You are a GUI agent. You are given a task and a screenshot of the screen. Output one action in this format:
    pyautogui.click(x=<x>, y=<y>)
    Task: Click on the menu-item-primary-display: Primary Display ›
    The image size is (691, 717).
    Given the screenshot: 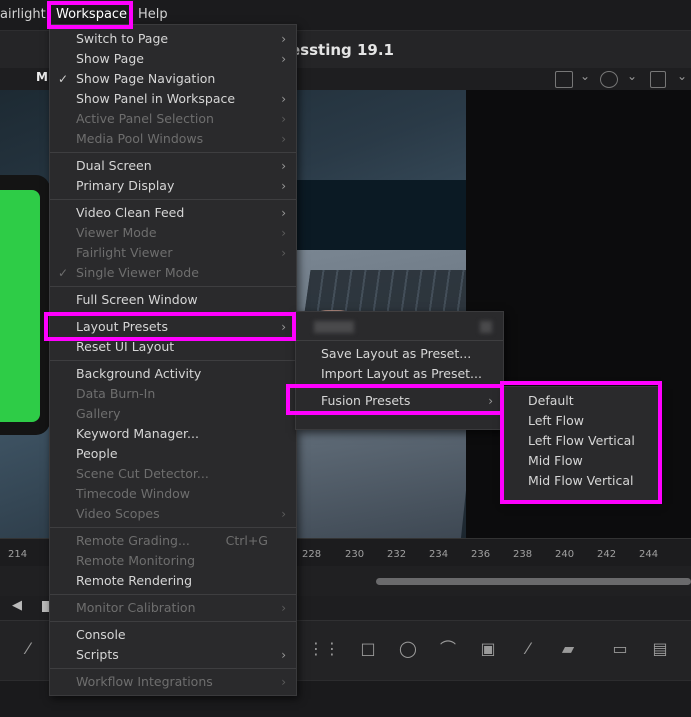 What is the action you would take?
    pyautogui.click(x=173, y=186)
    